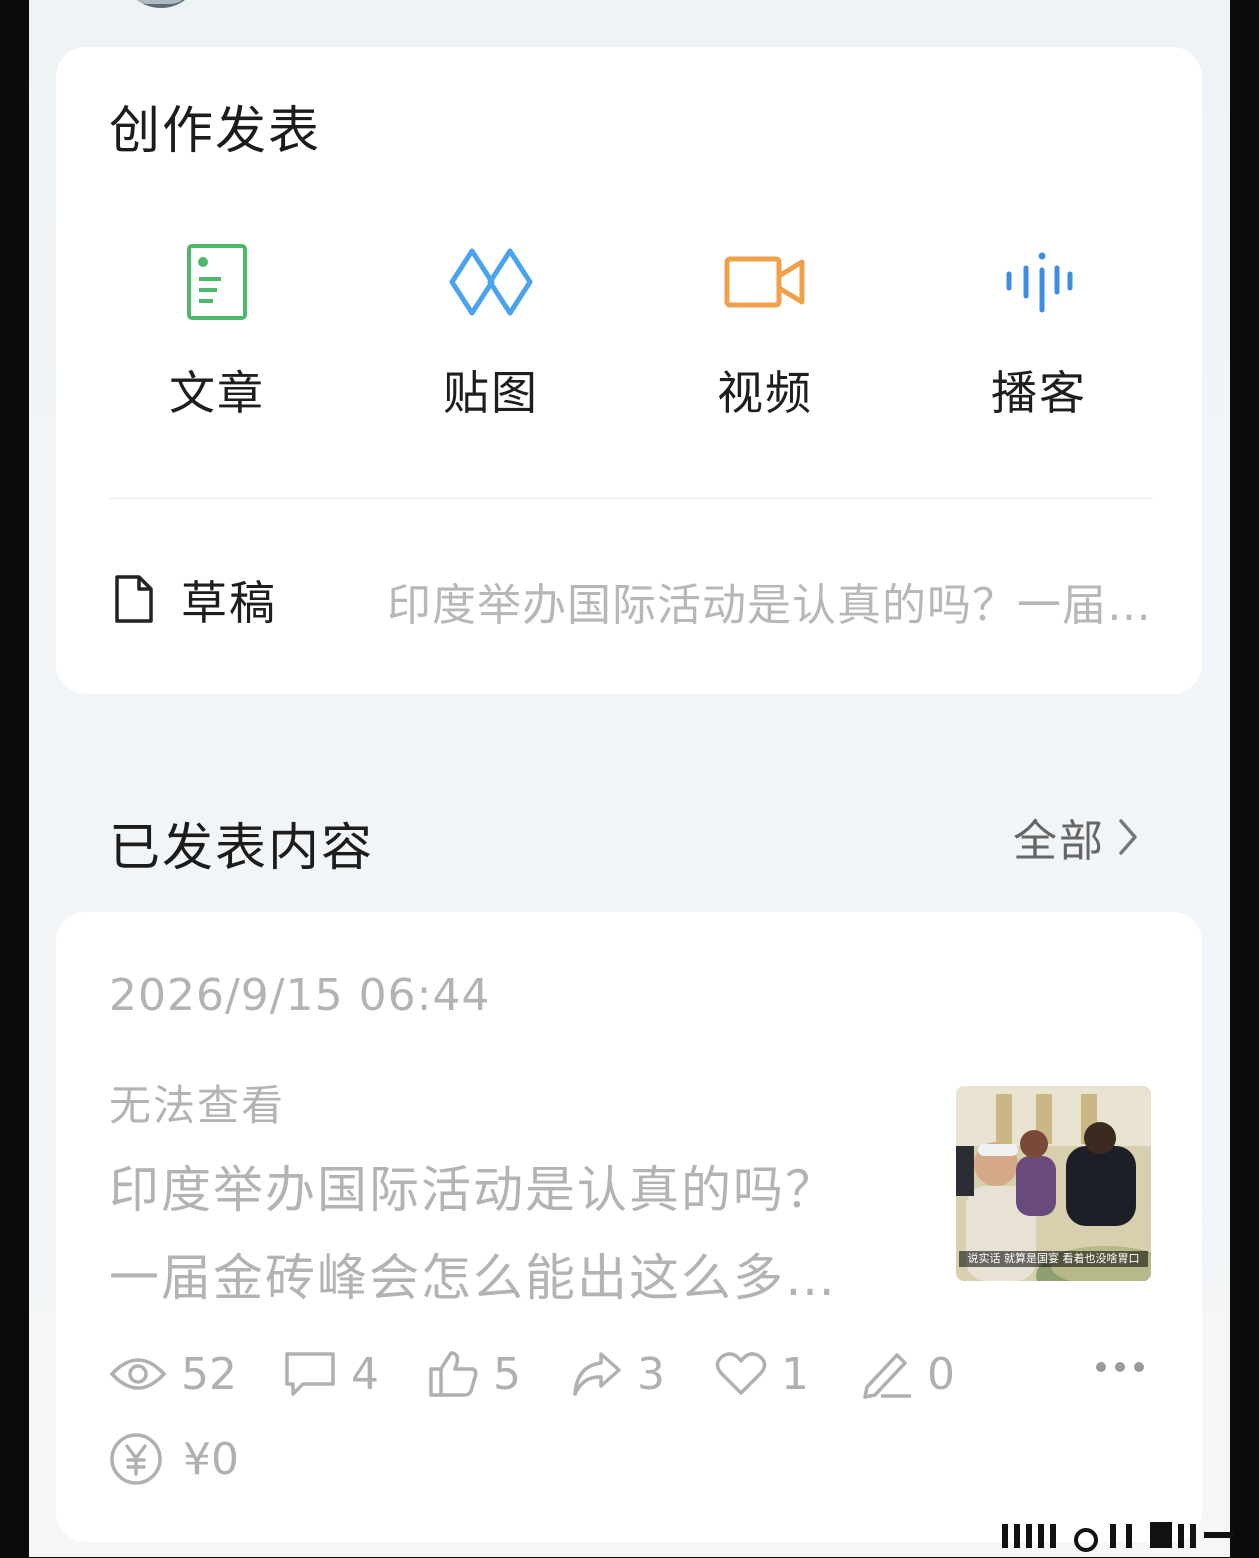 The height and width of the screenshot is (1558, 1259). Describe the element at coordinates (217, 330) in the screenshot. I see `article-button: 文章` at that location.